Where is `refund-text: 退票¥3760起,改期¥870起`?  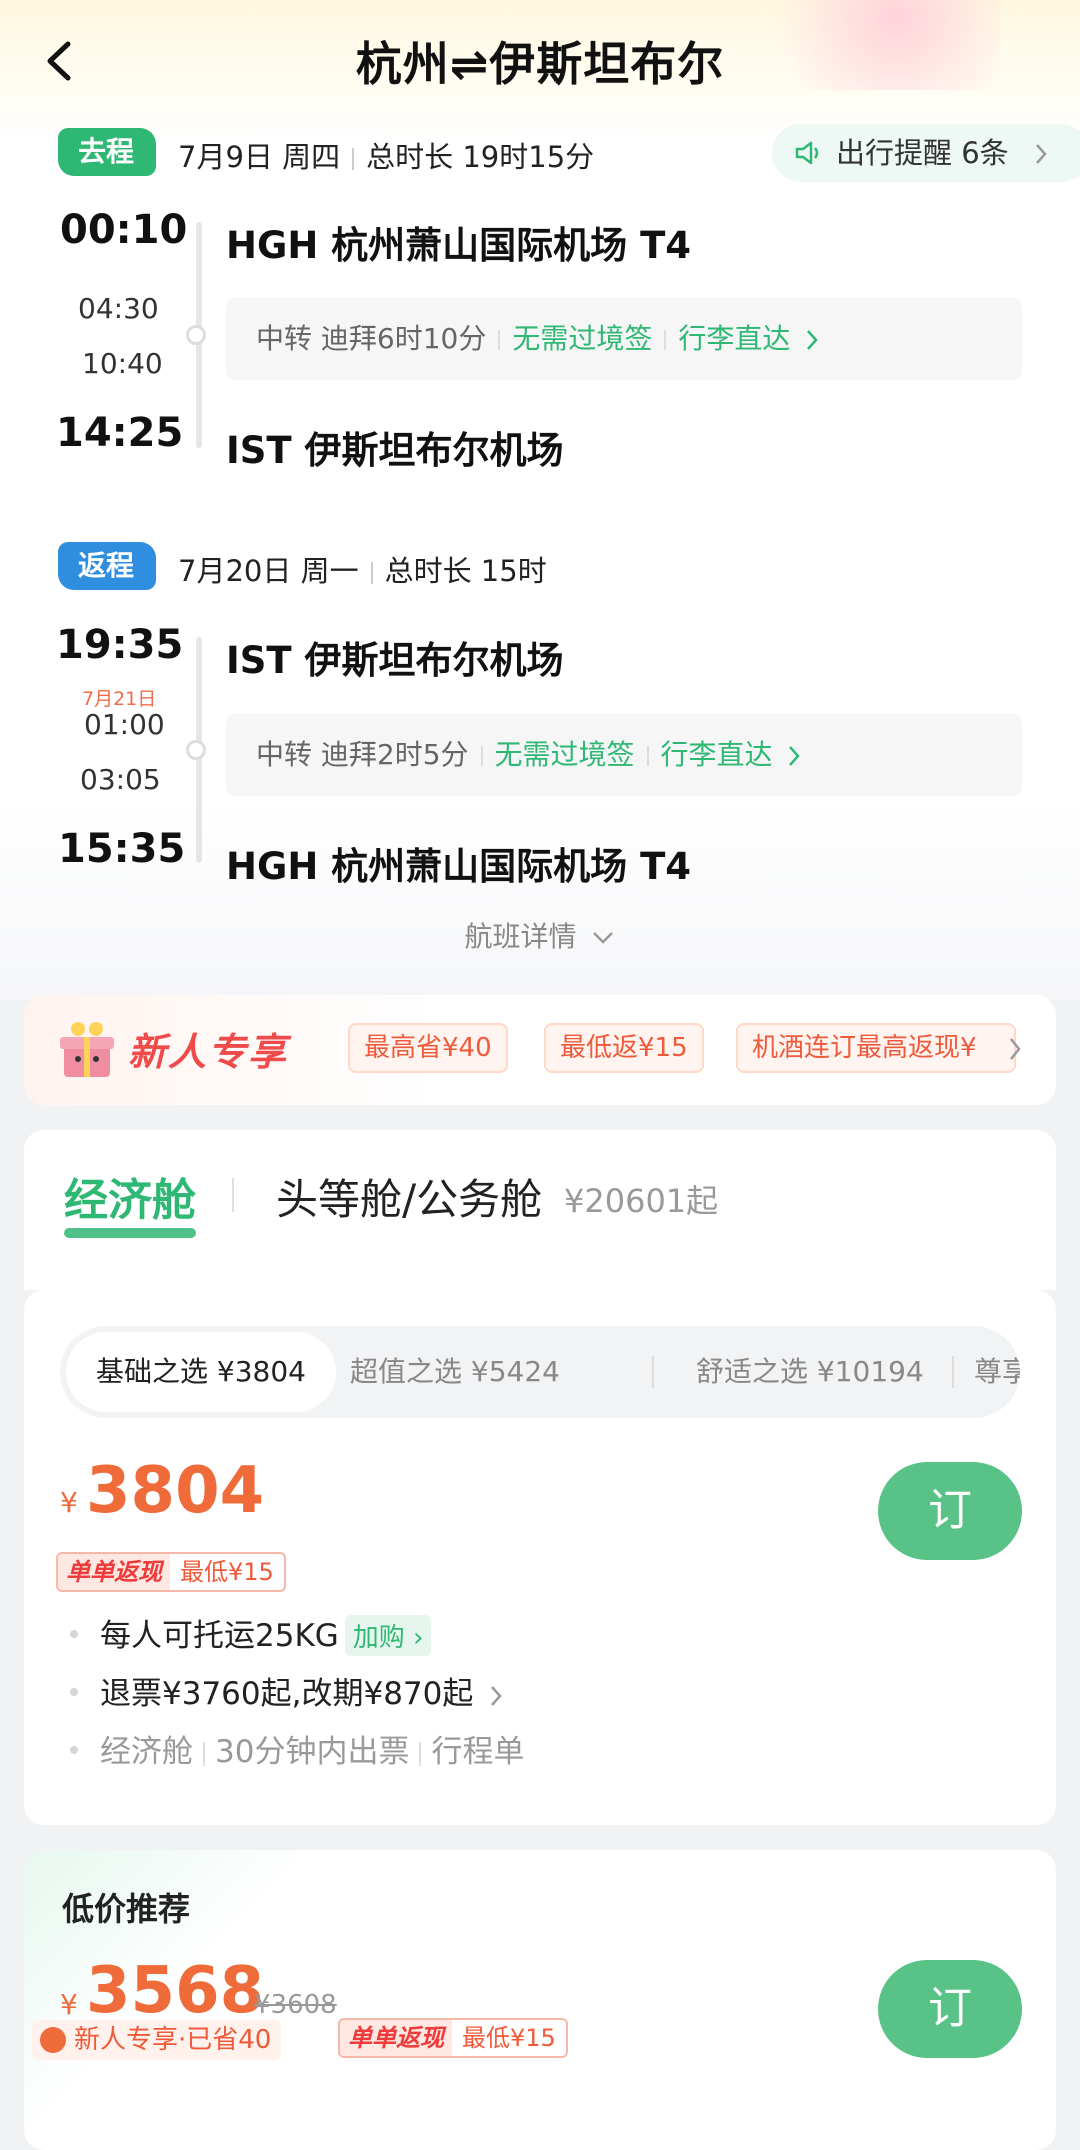 refund-text: 退票¥3760起,改期¥870起 is located at coordinates (287, 1694).